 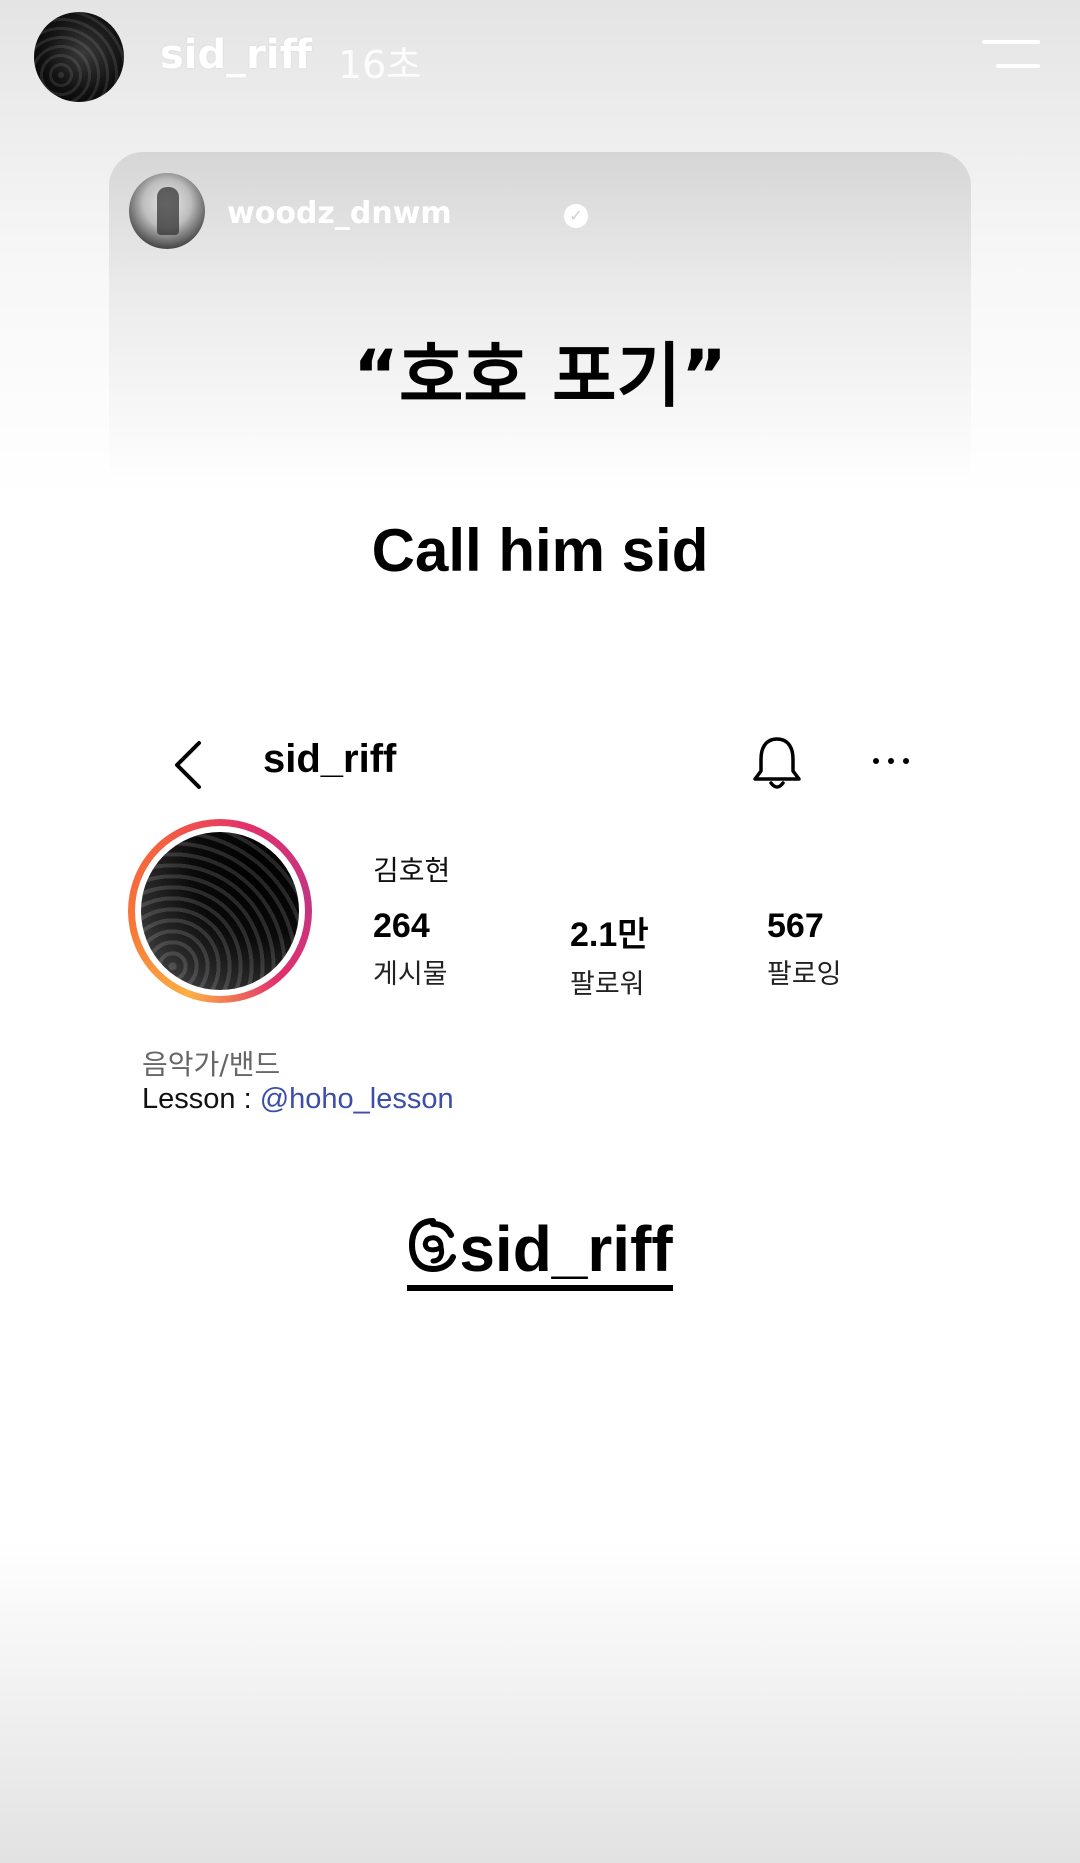 I want to click on stat-followers: 2.1만 팔로워, so click(x=609, y=954).